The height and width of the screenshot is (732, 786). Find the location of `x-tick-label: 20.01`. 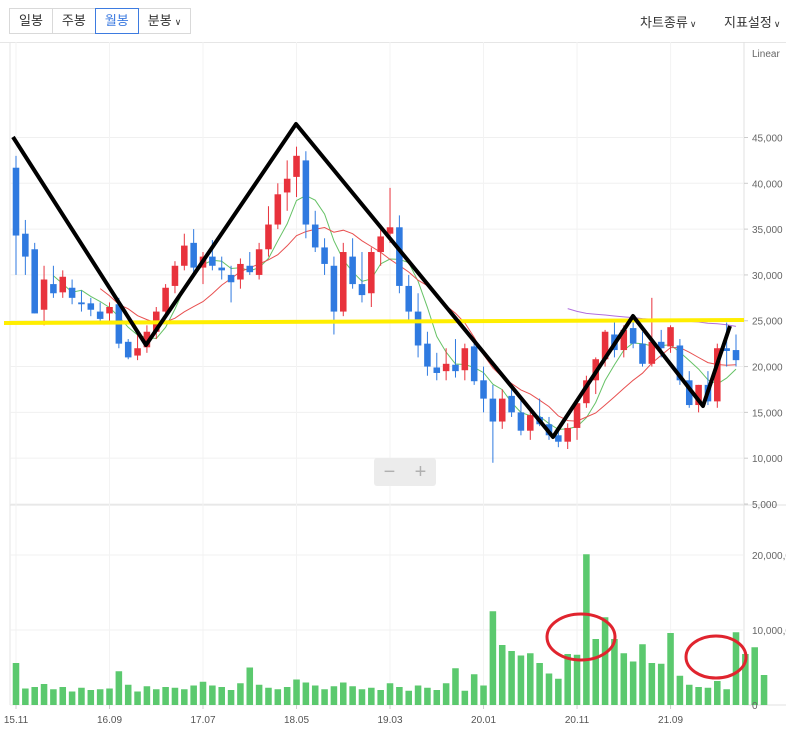

x-tick-label: 20.01 is located at coordinates (483, 720).